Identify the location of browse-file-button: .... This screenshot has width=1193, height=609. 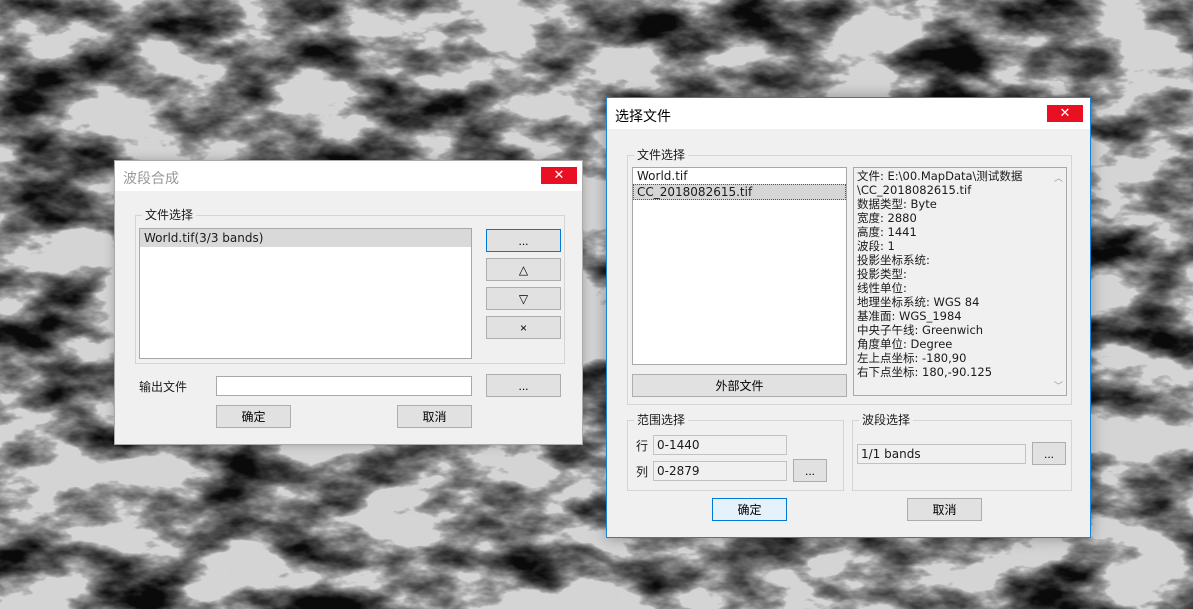
(523, 240).